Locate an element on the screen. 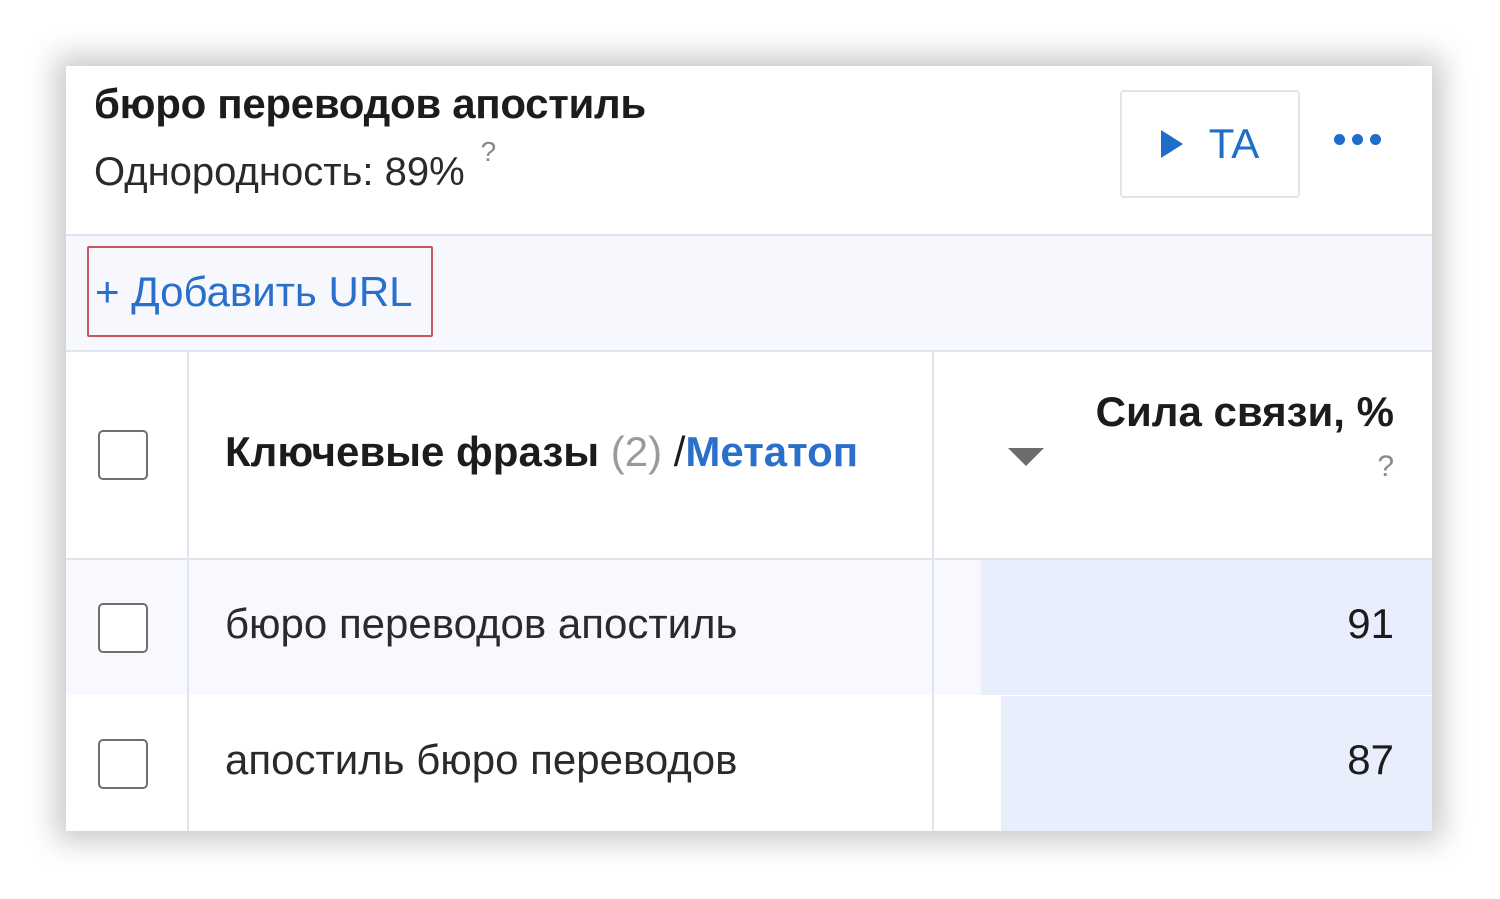 The image size is (1500, 899). strength-column-header: Сила связи, % is located at coordinates (1245, 412).